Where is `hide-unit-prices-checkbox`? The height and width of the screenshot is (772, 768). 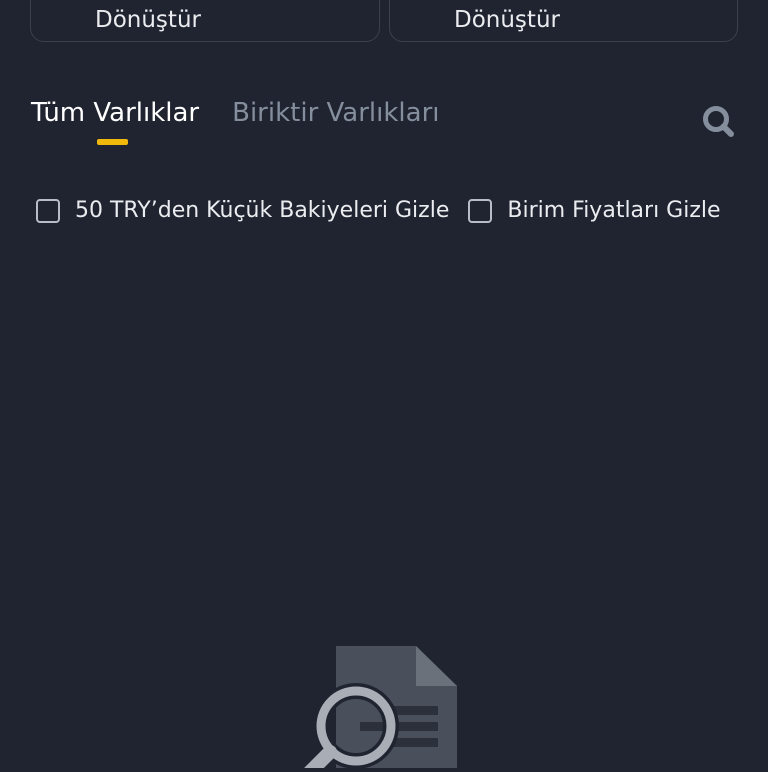
hide-unit-prices-checkbox is located at coordinates (480, 210).